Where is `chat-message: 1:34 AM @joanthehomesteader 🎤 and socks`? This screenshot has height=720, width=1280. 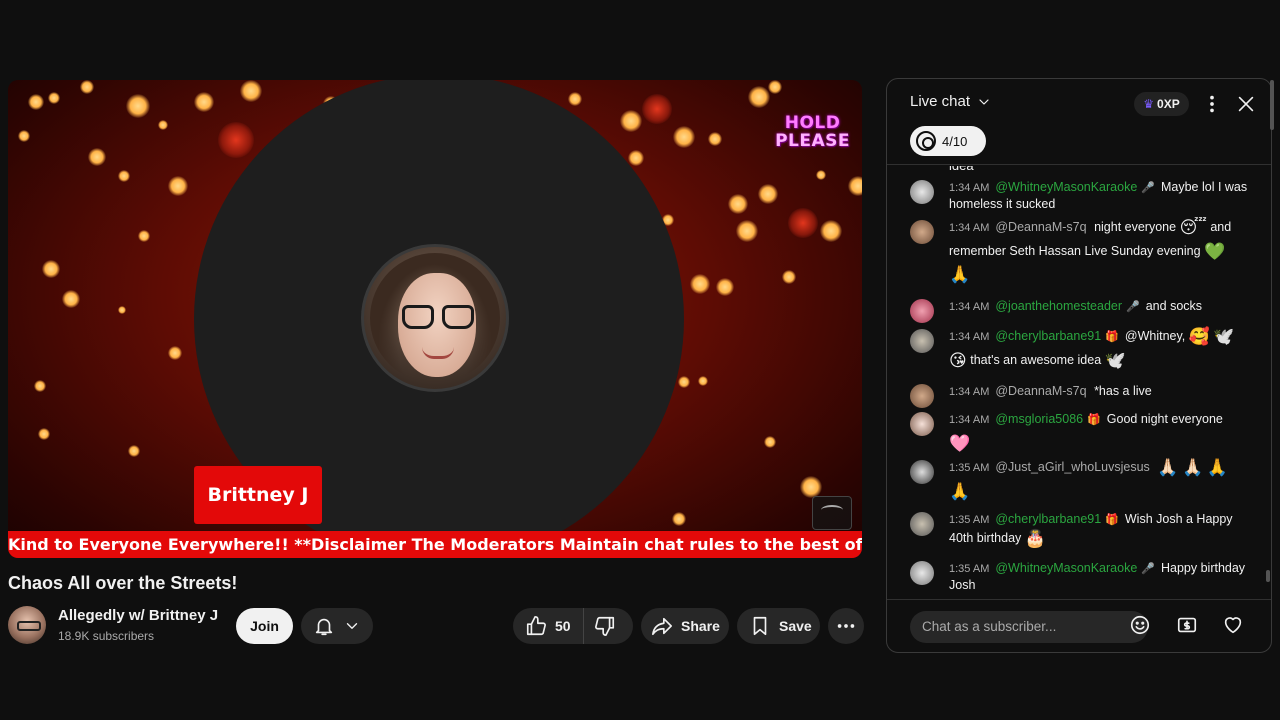 chat-message: 1:34 AM @joanthehomesteader 🎤 and socks is located at coordinates (1080, 309).